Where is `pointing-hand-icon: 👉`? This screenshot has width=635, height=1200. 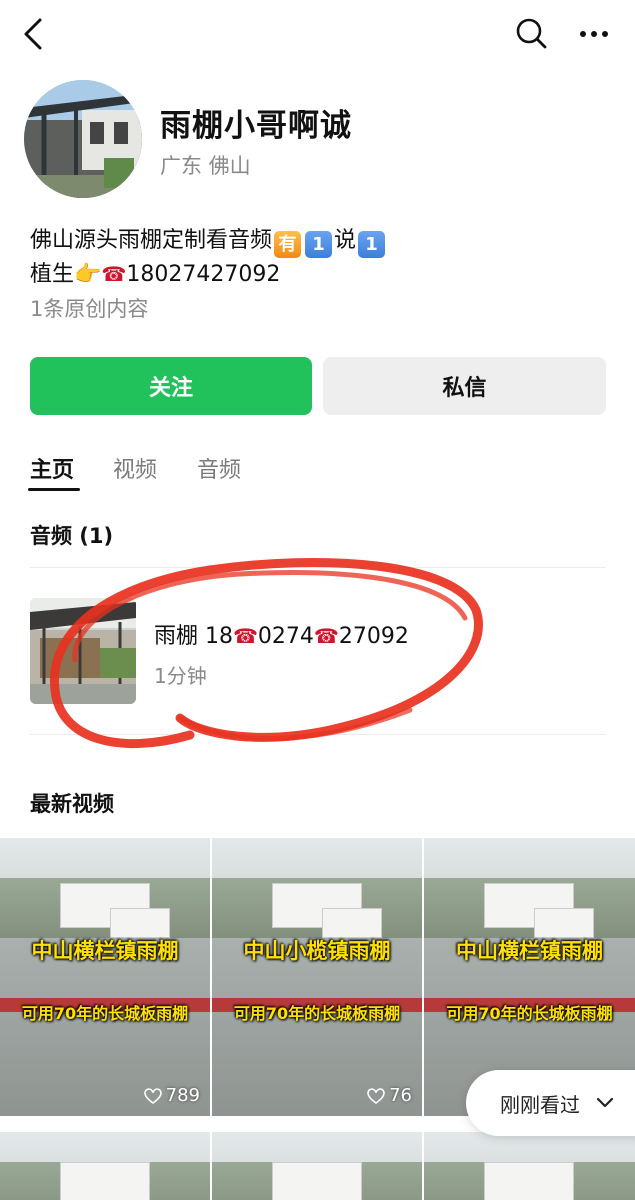
pointing-hand-icon: 👉 is located at coordinates (88, 274).